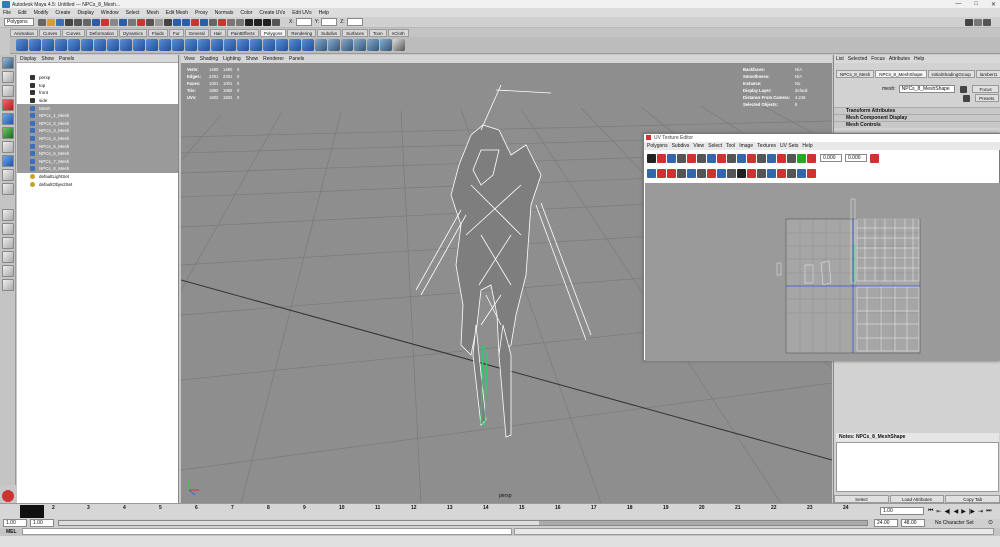 Image resolution: width=1000 pixels, height=547 pixels. Describe the element at coordinates (917, 117) in the screenshot. I see `ae-section-mesh-component-display: Mesh Component Display` at that location.